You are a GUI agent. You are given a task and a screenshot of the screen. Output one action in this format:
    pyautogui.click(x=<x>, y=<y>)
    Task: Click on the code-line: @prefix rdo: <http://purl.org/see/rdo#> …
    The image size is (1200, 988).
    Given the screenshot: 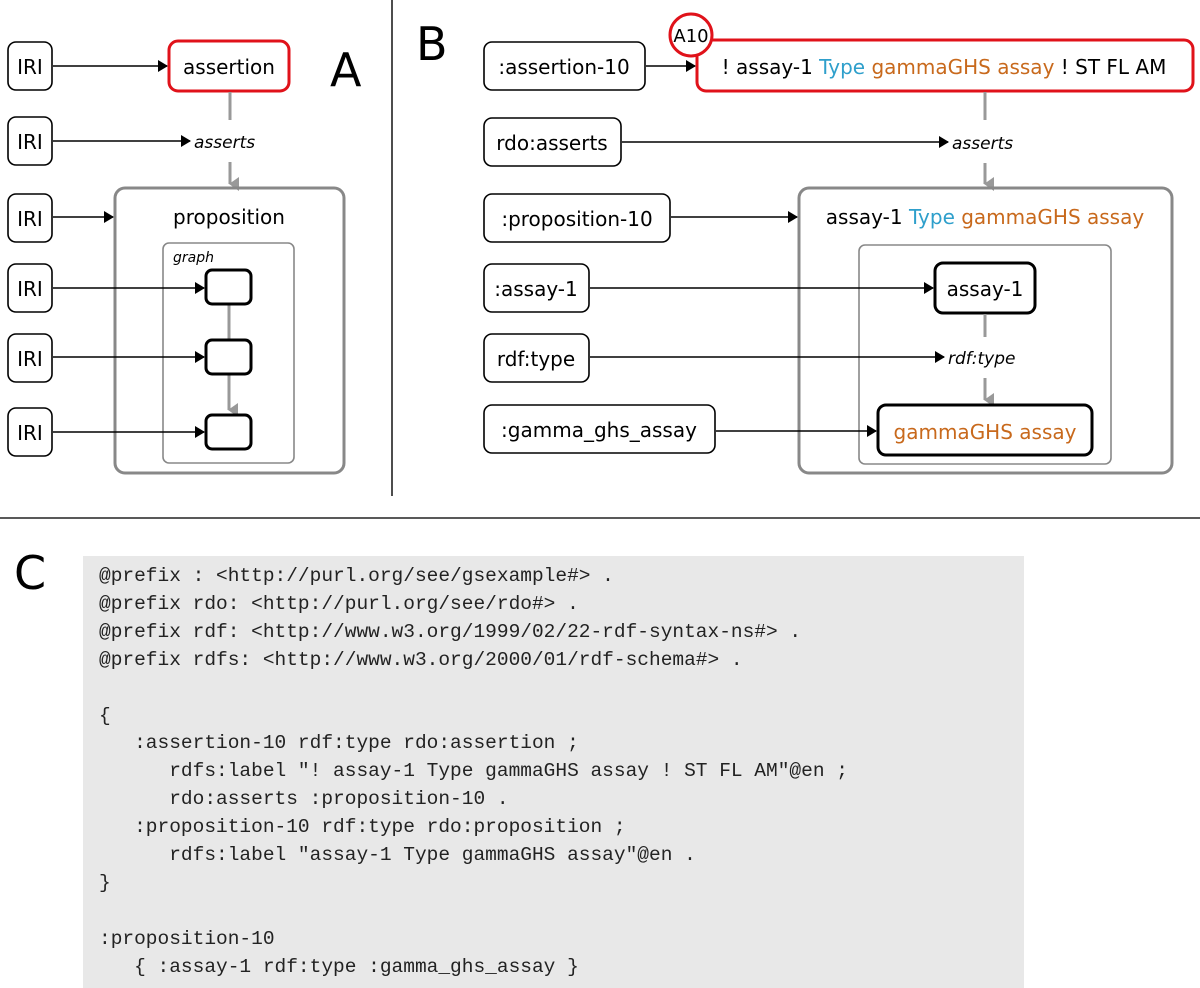 What is the action you would take?
    pyautogui.click(x=339, y=603)
    